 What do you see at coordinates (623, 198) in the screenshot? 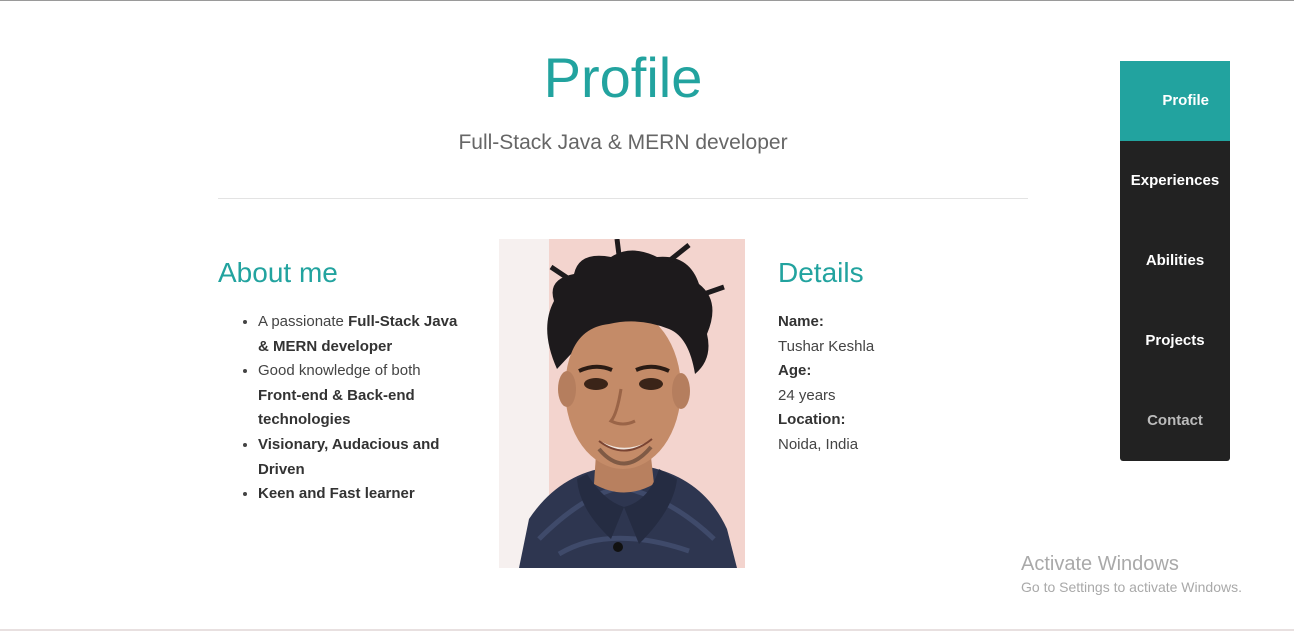
I see `section-divider` at bounding box center [623, 198].